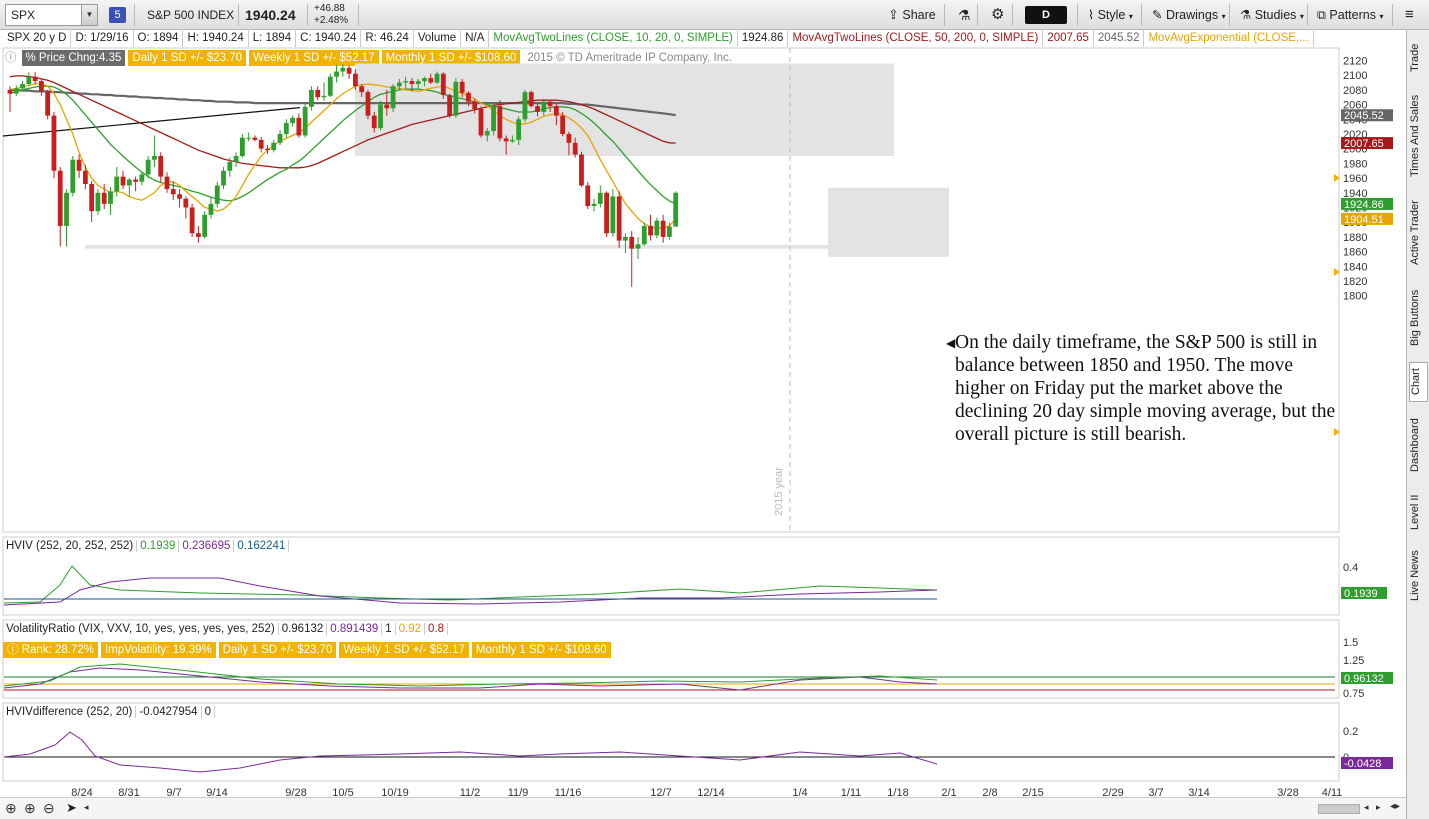 The image size is (1429, 819). What do you see at coordinates (1418, 58) in the screenshot?
I see `sidebar-tab-trade: Trade` at bounding box center [1418, 58].